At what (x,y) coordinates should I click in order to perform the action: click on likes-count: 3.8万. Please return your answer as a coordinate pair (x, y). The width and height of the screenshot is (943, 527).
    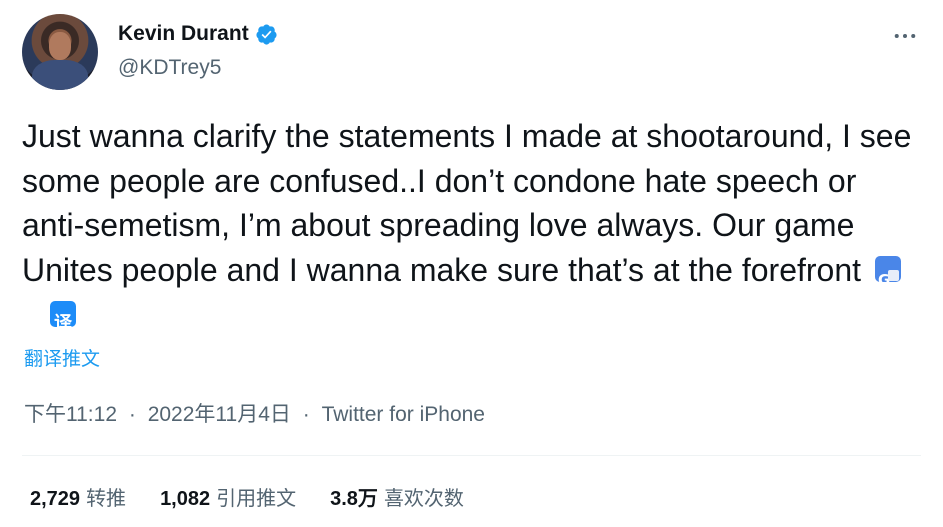
    Looking at the image, I should click on (354, 499).